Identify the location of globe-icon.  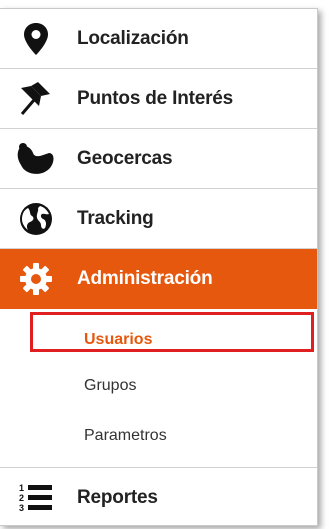
(36, 219).